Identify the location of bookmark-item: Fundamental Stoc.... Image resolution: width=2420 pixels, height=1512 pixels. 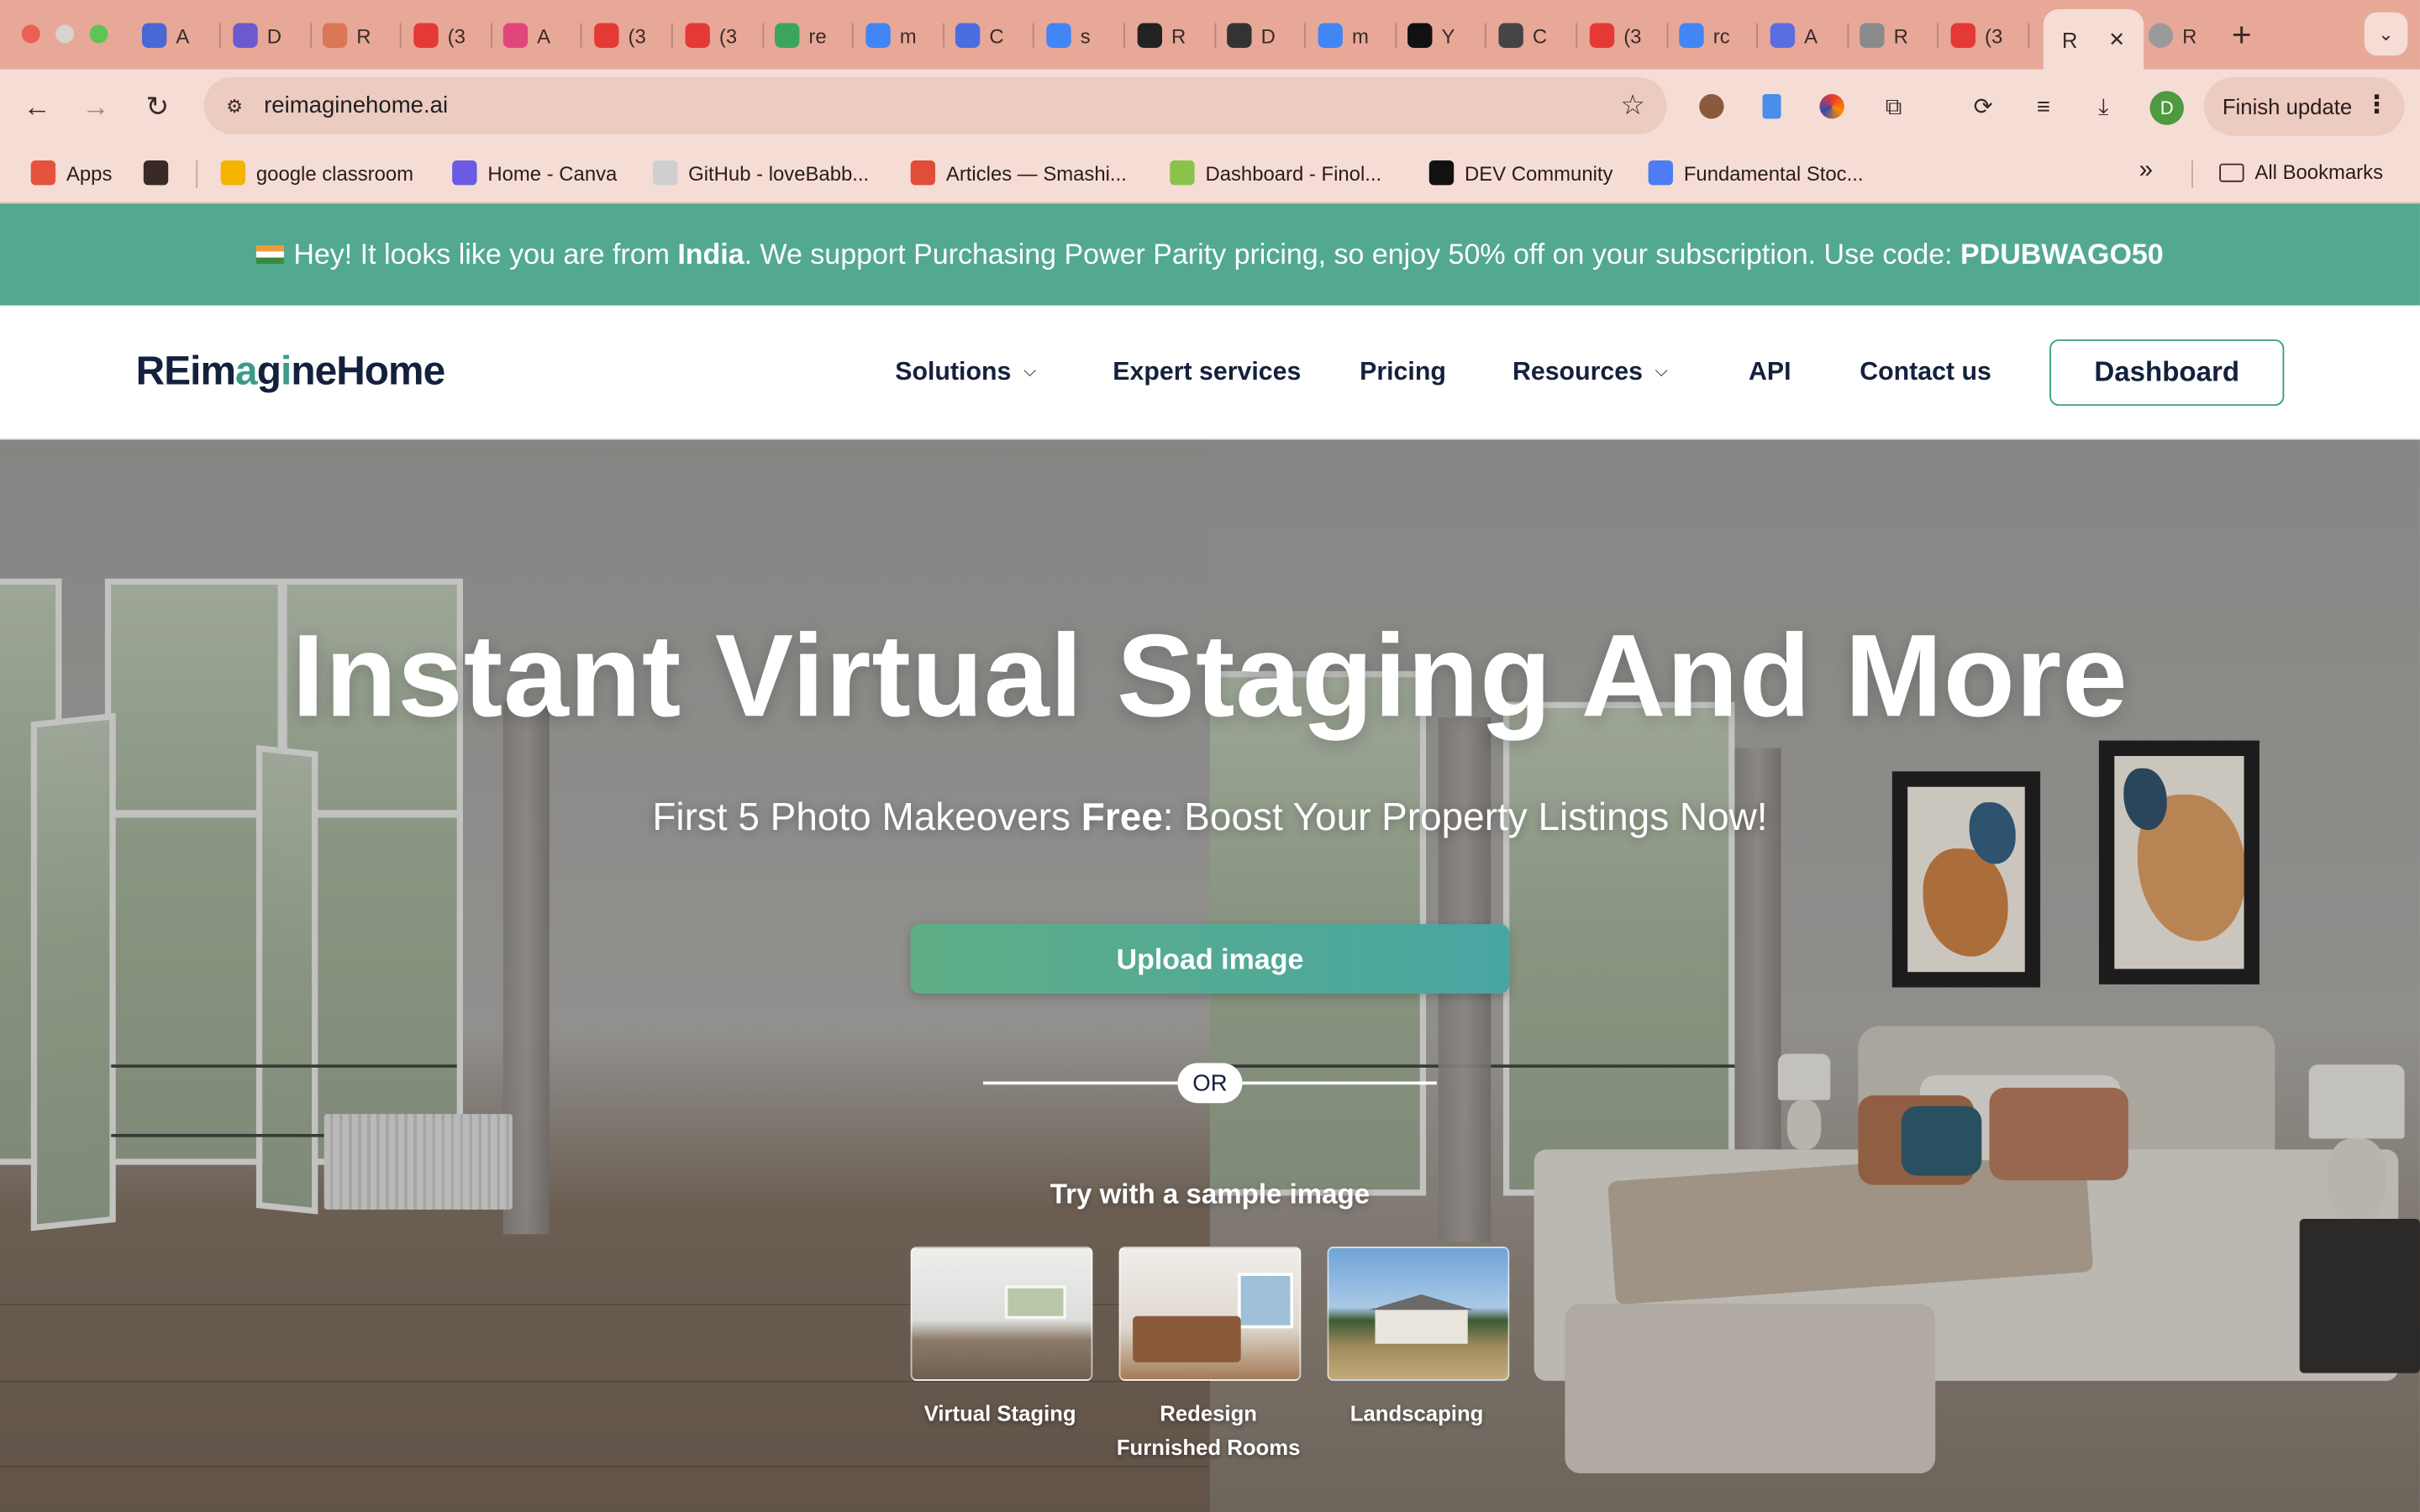
(1756, 173).